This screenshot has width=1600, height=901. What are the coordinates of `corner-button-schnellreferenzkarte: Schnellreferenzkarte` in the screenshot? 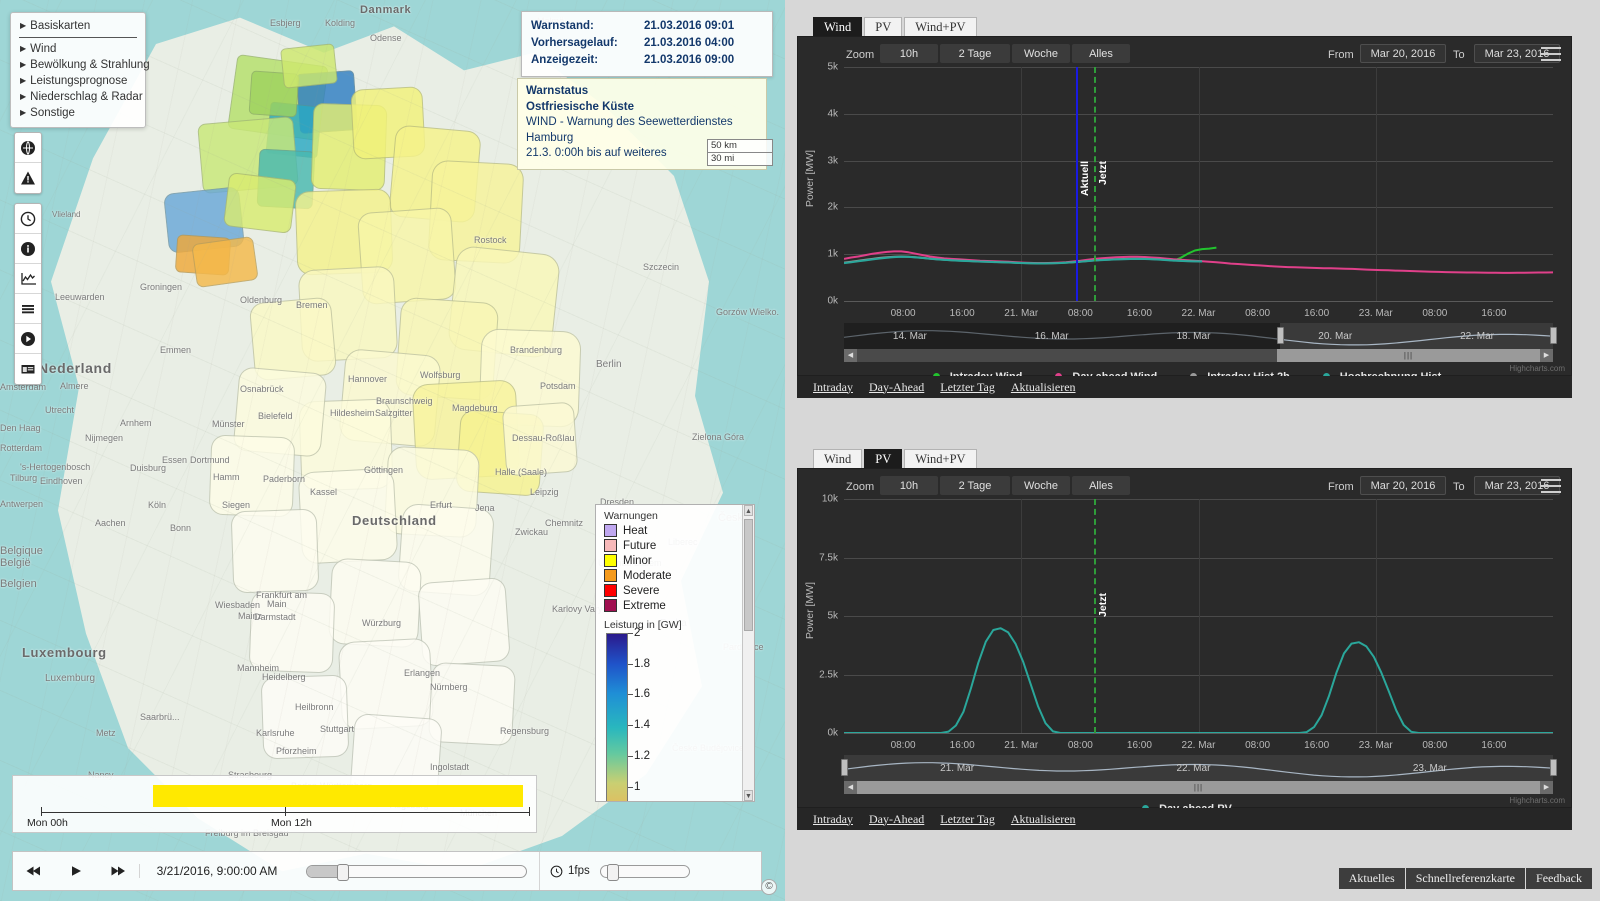 It's located at (1465, 878).